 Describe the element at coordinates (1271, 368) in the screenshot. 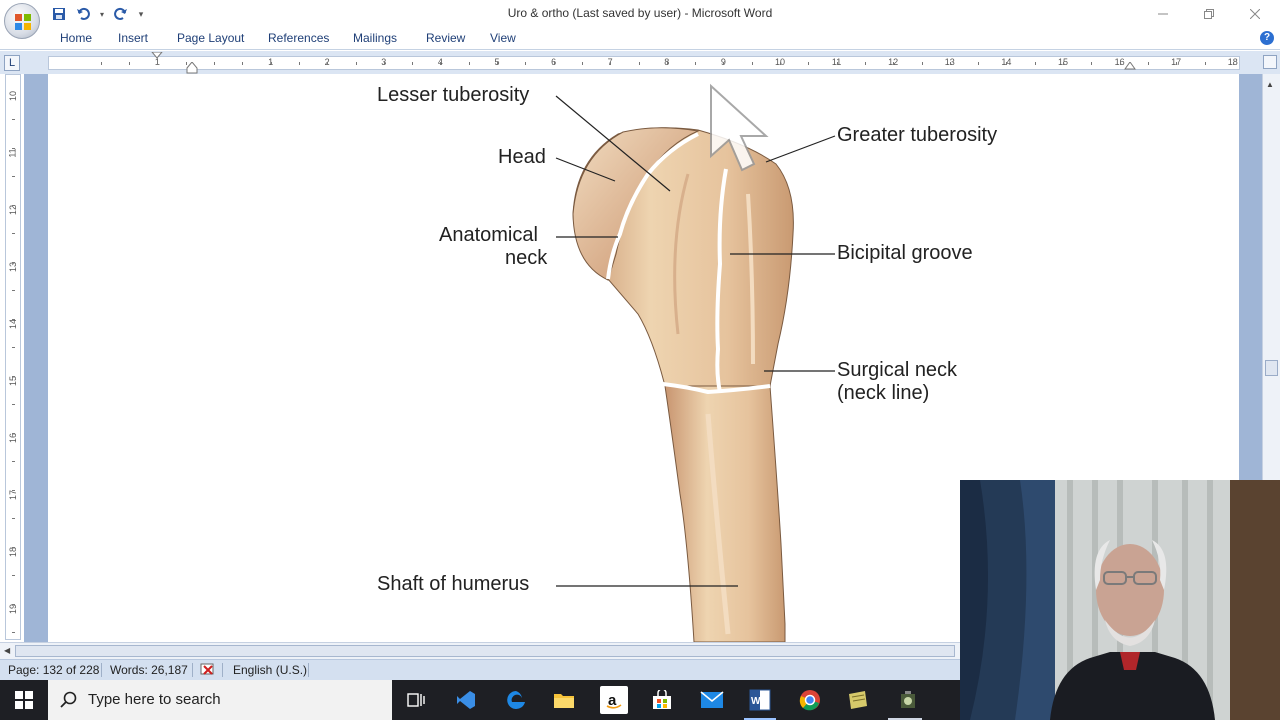

I see `vertical-scroll-thumb` at that location.